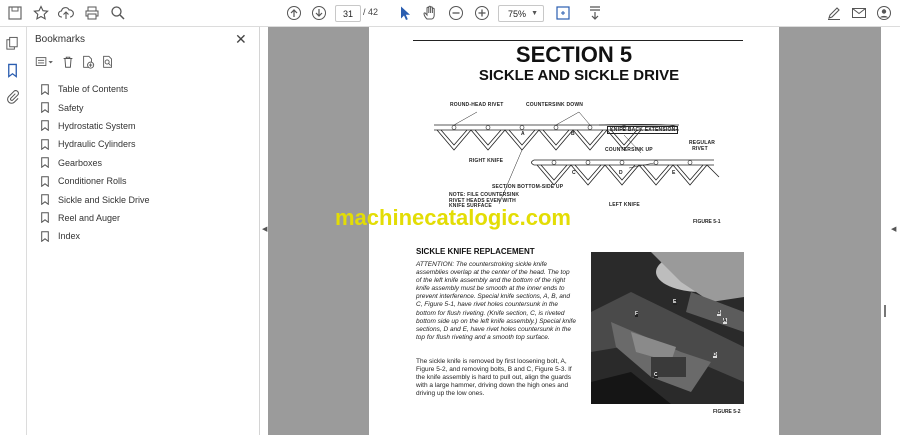 This screenshot has width=900, height=435. Describe the element at coordinates (629, 150) in the screenshot. I see `fig1-label: COUNTERSINK UP` at that location.